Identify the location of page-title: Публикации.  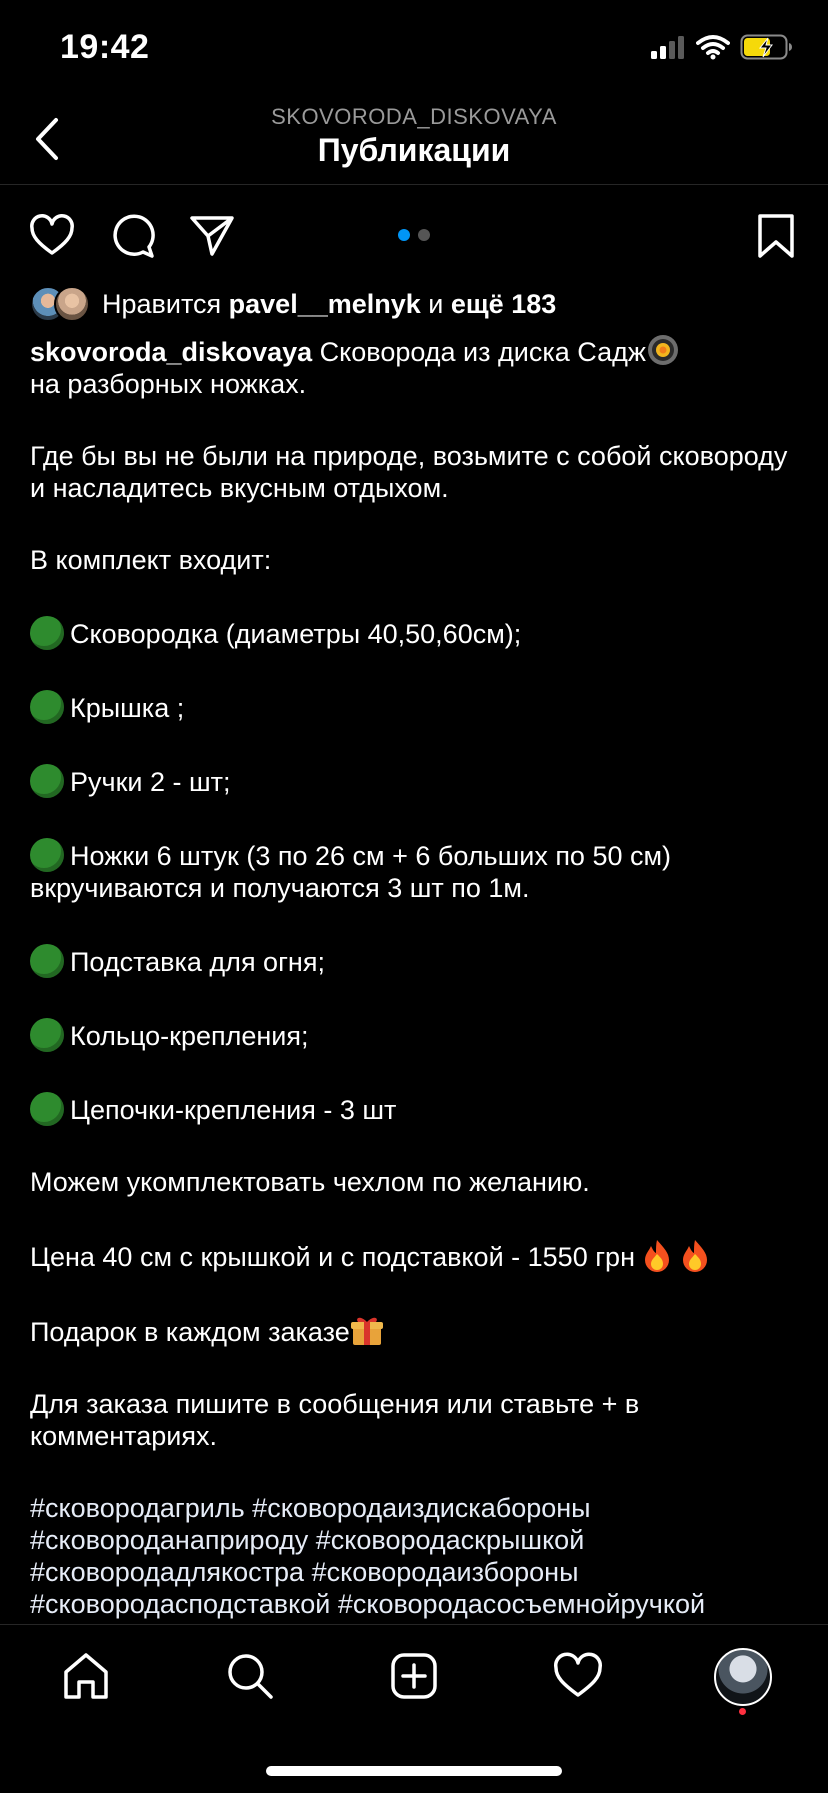
(414, 150).